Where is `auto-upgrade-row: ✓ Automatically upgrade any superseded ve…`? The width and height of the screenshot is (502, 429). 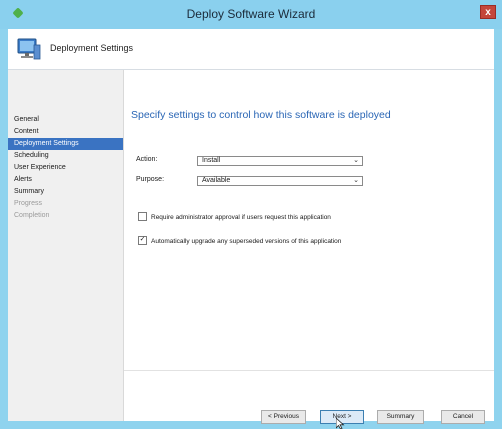
auto-upgrade-row: ✓ Automatically upgrade any superseded ve… is located at coordinates (240, 241).